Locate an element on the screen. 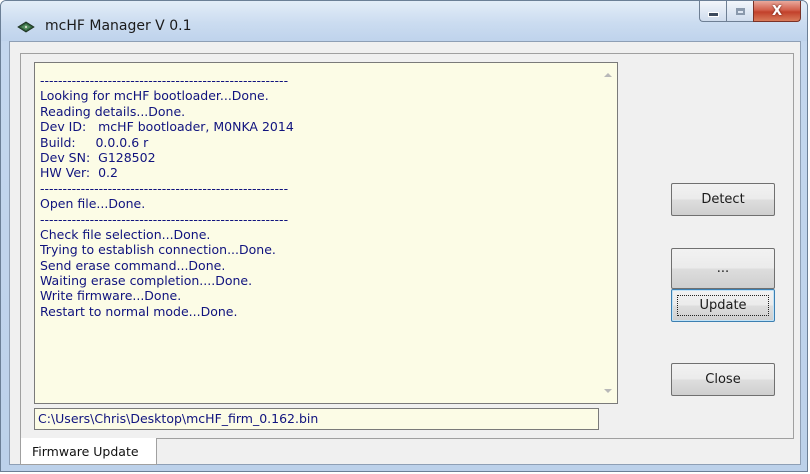  log-line: Write firmware...Done. is located at coordinates (111, 296).